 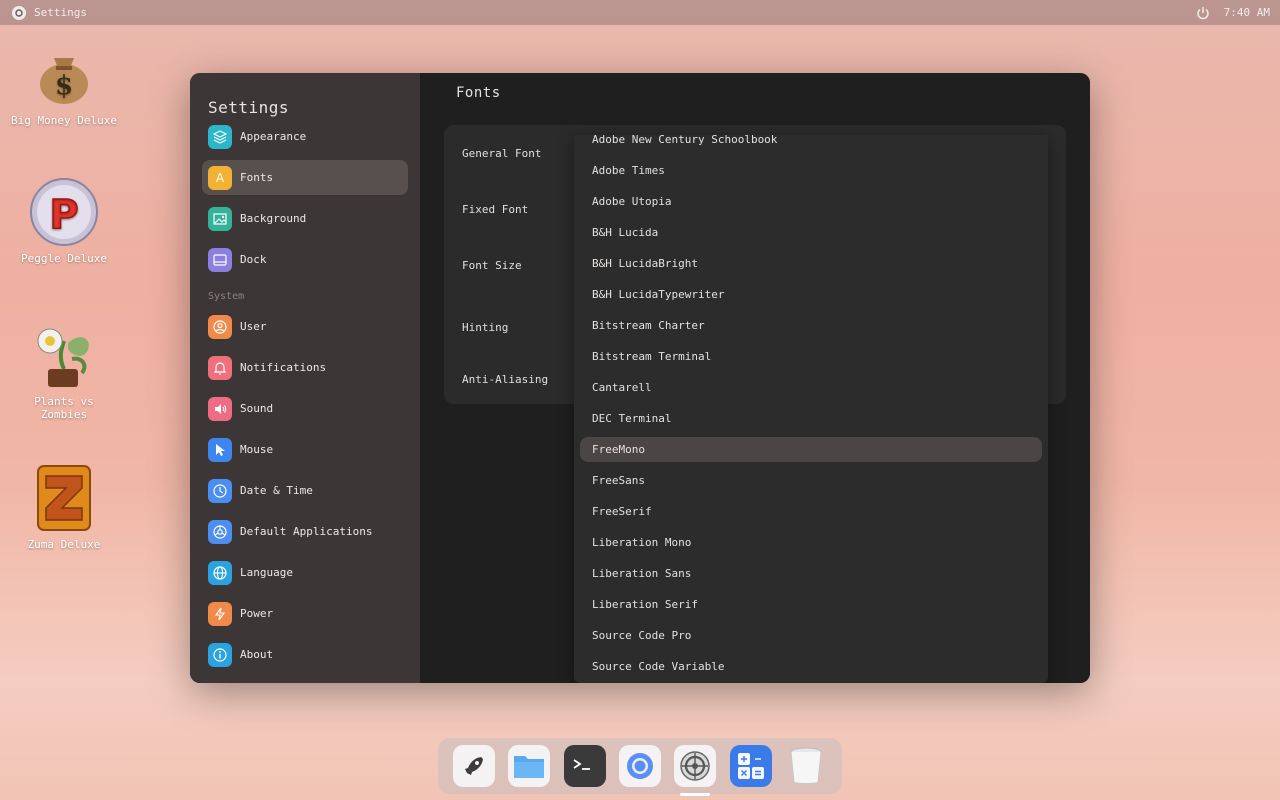 I want to click on sidebar-item-label: Default Applications, so click(x=306, y=531).